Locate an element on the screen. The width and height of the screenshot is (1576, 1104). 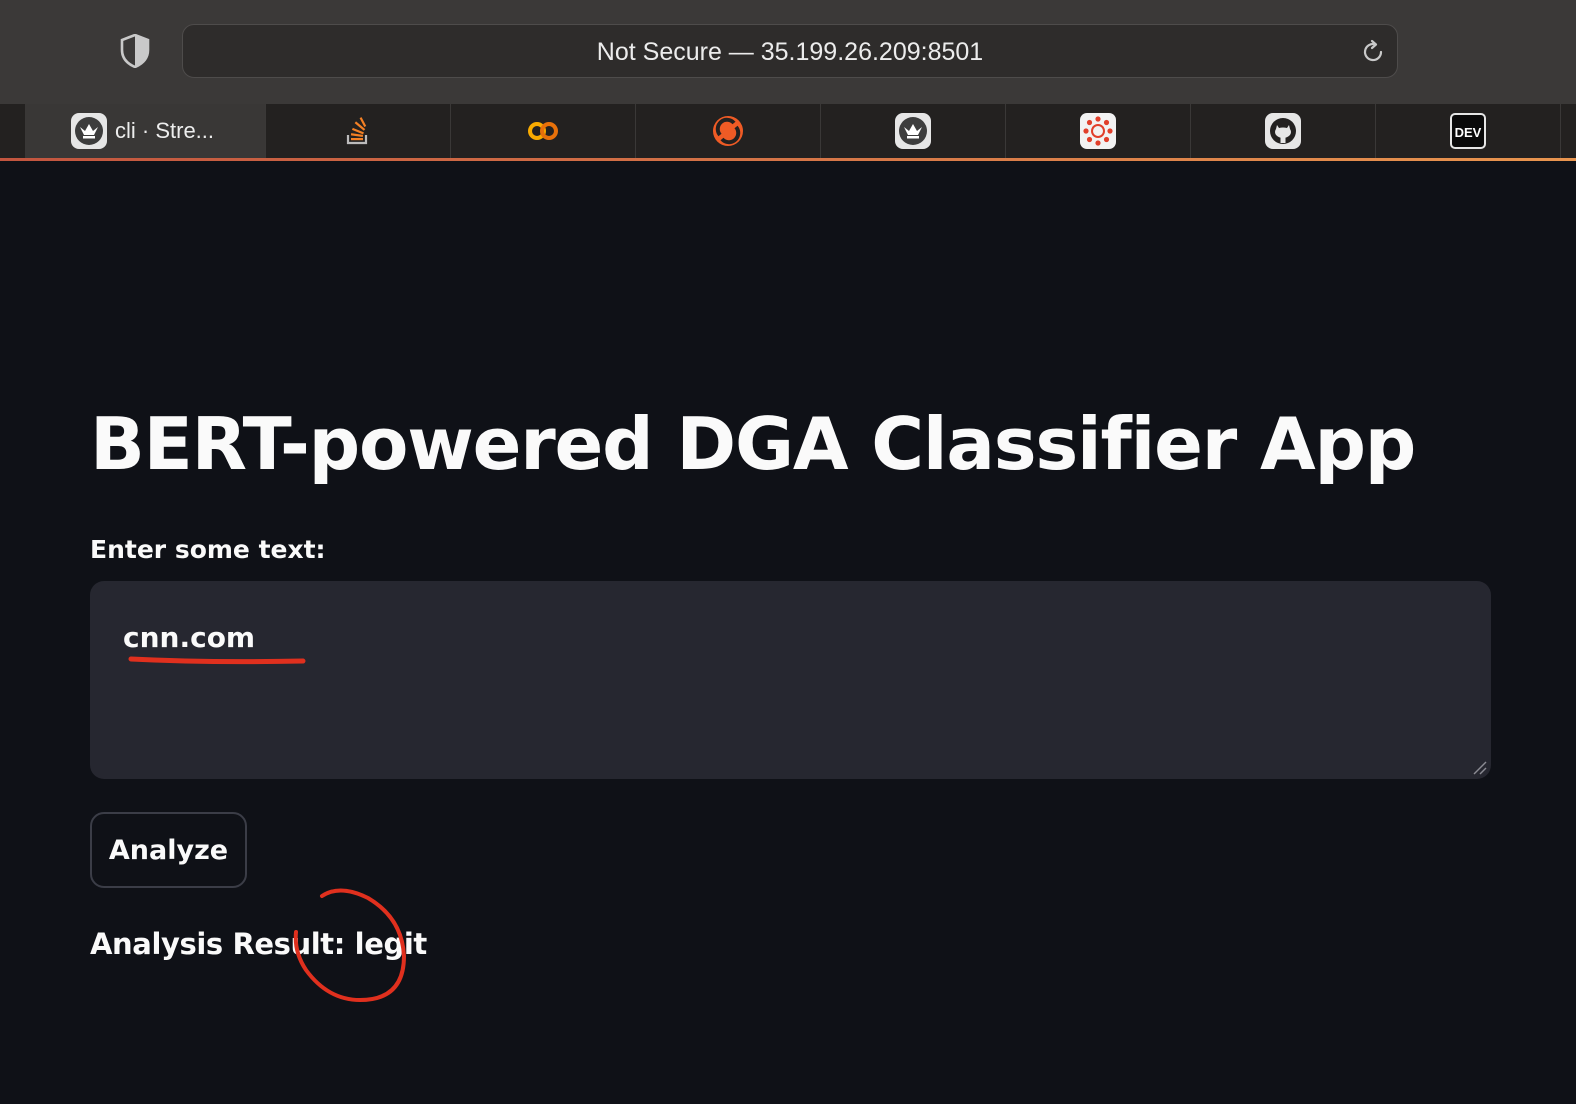
github-icon is located at coordinates (1283, 131).